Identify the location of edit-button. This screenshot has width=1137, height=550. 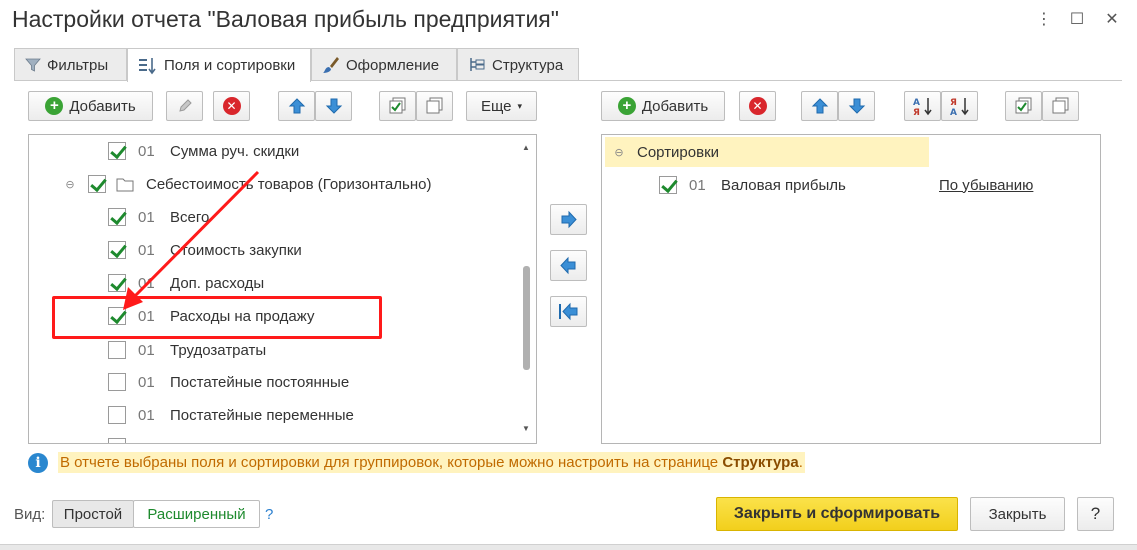
(184, 106).